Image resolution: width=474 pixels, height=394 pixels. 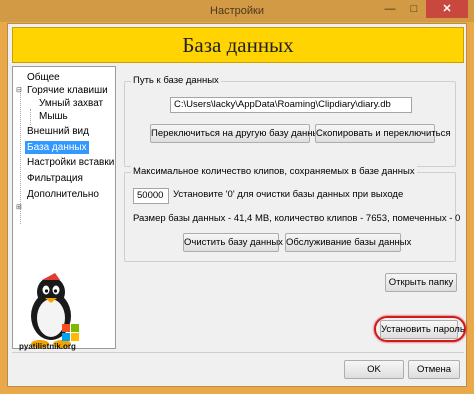 What do you see at coordinates (63, 194) in the screenshot?
I see `tree-item-advanced: Дополнительно` at bounding box center [63, 194].